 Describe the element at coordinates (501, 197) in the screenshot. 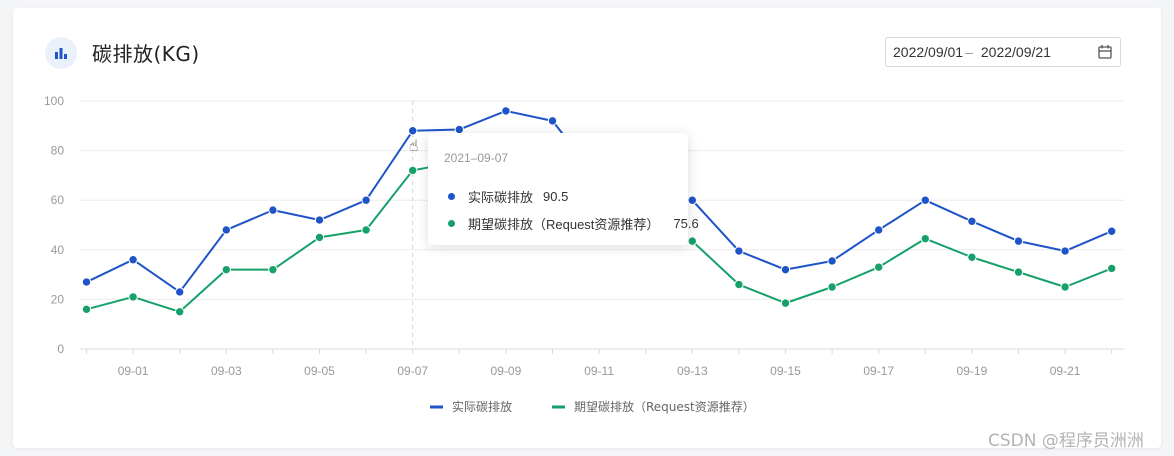

I see `tooltip-label: 实际碳排放` at that location.